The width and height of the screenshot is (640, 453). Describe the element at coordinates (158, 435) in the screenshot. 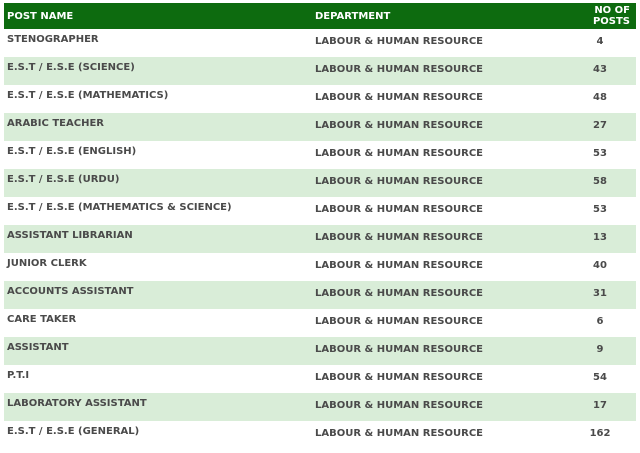

I see `cell-post-name: E.S.T / E.S.E (GENERAL)` at that location.